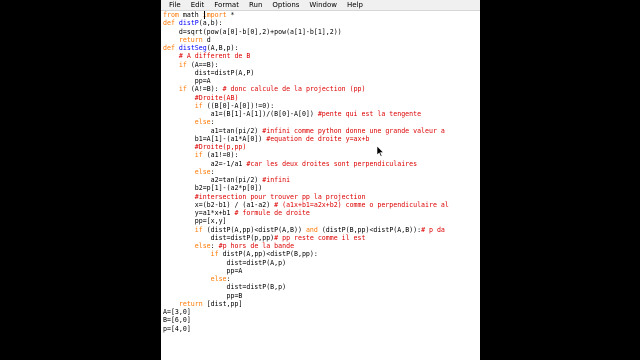  What do you see at coordinates (369, 229) in the screenshot?
I see `code-token: (distP(B,pp)<distP(A,B)):` at bounding box center [369, 229].